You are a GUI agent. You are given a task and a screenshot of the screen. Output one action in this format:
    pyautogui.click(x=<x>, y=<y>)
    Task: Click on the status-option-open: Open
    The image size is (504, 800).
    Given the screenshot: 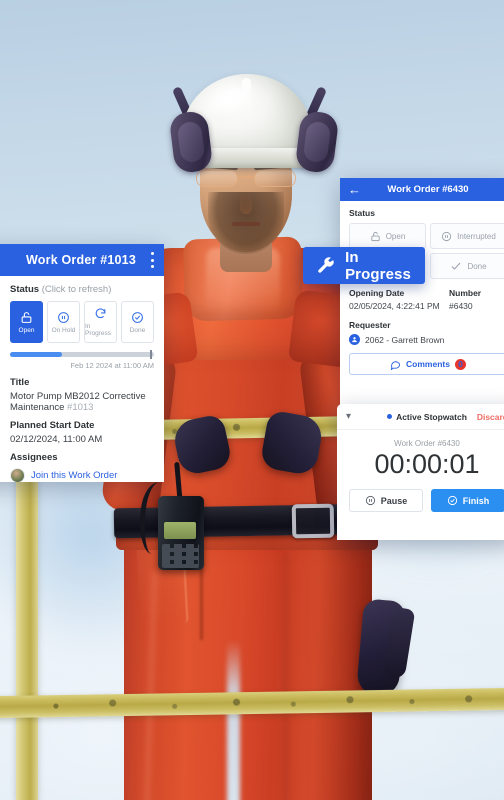 What is the action you would take?
    pyautogui.click(x=26, y=322)
    